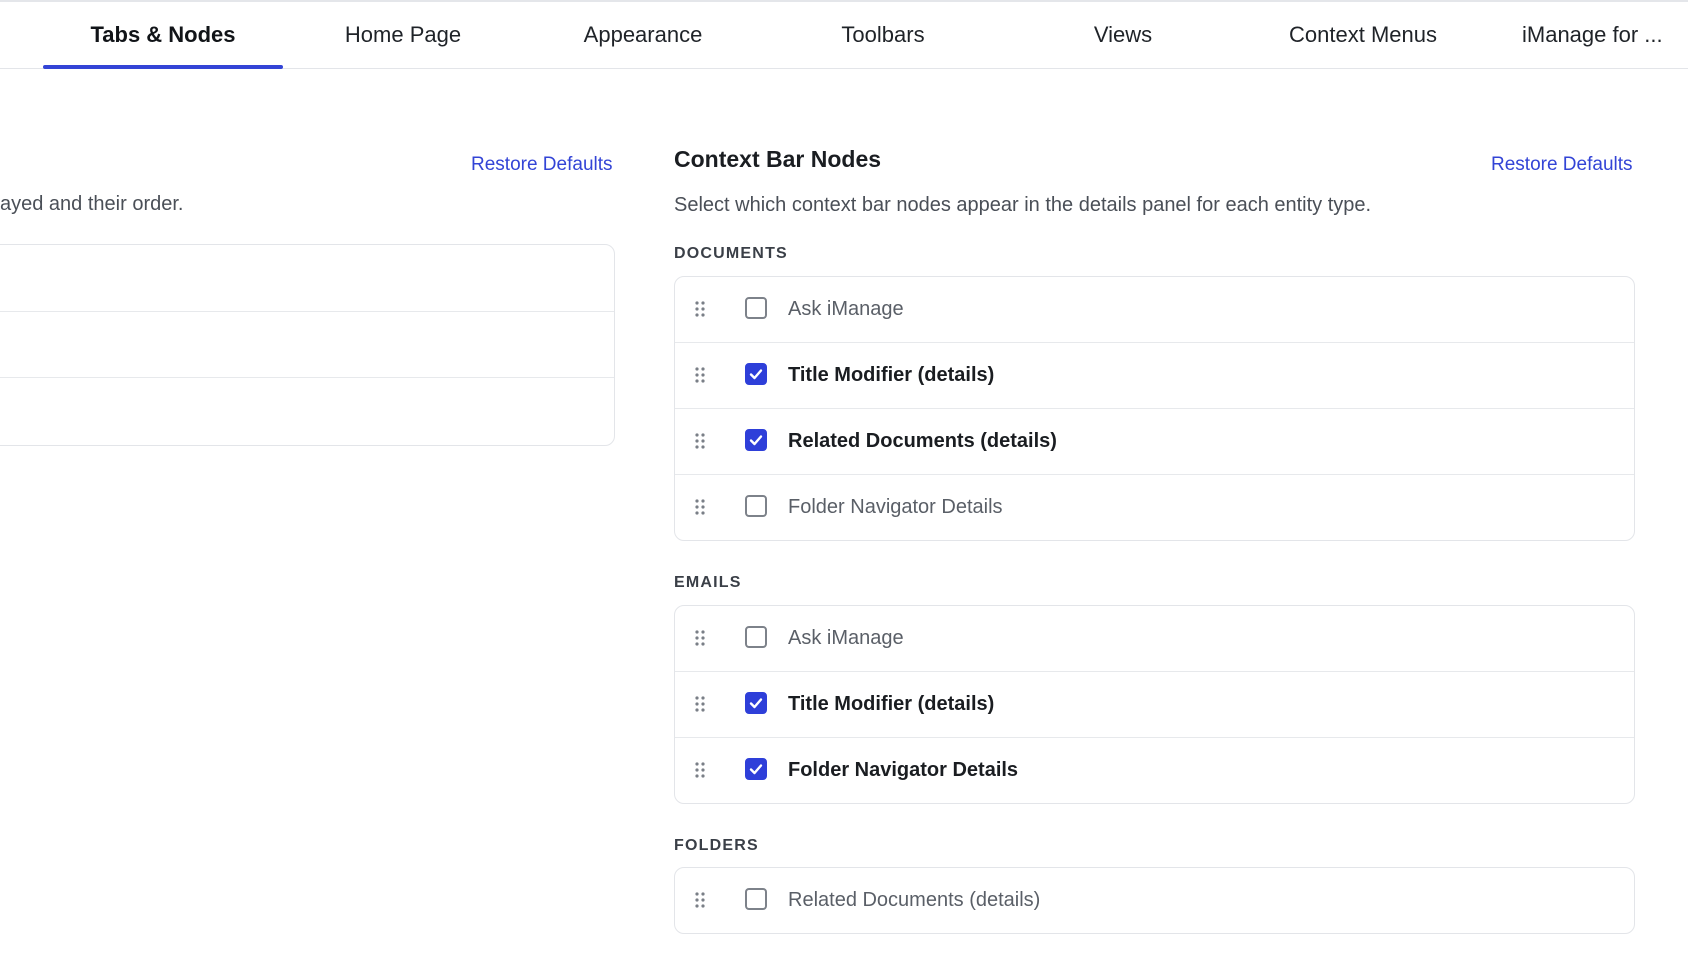 The width and height of the screenshot is (1688, 954). Describe the element at coordinates (403, 35) in the screenshot. I see `tab-home-page: Home Page` at that location.